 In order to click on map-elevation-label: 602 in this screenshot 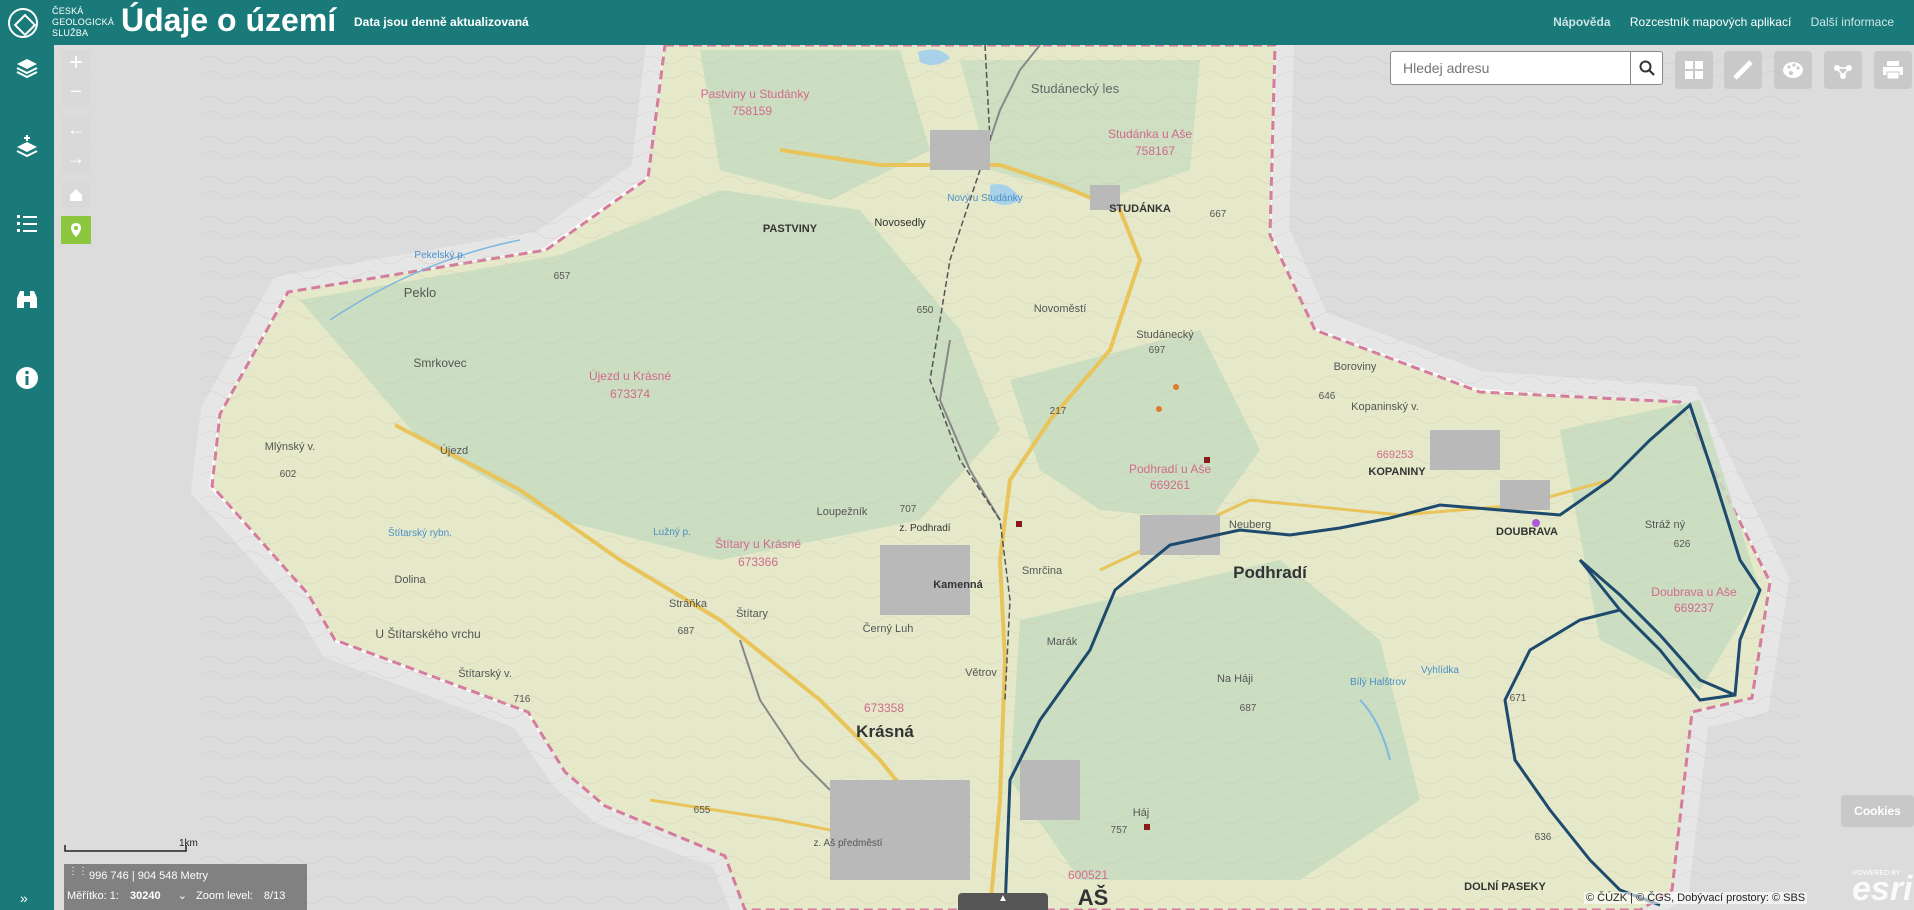, I will do `click(288, 474)`.